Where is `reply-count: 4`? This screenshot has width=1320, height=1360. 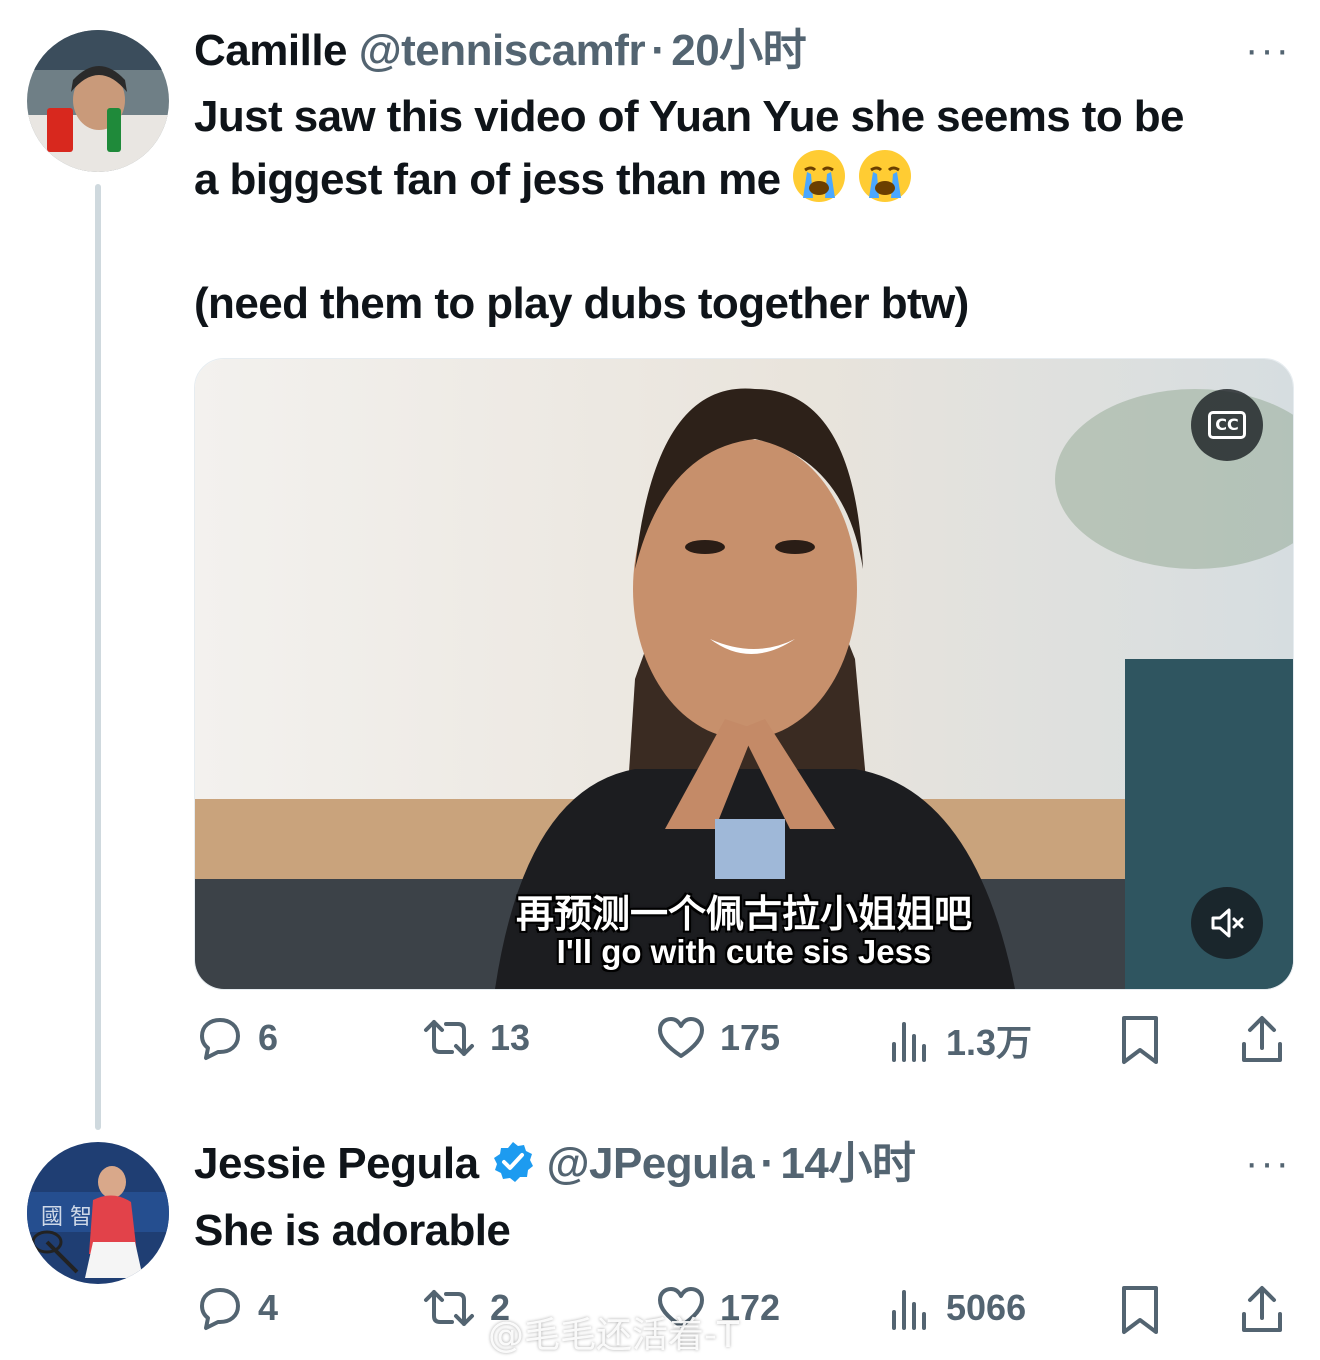
reply-count: 4 is located at coordinates (268, 1307).